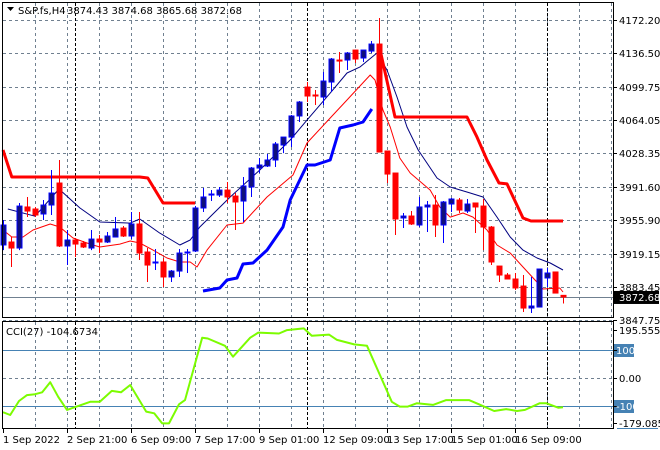 The image size is (660, 450). I want to click on last-price-label: 3872.68, so click(639, 298).